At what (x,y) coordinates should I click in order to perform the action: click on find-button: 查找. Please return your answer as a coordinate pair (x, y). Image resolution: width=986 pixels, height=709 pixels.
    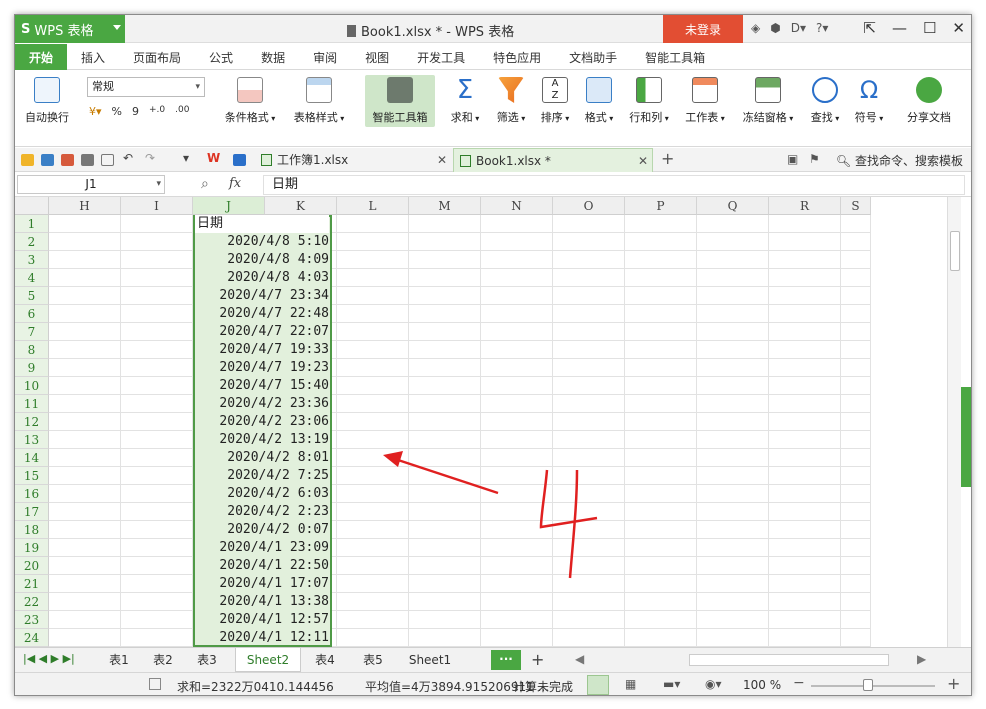
    Looking at the image, I should click on (825, 101).